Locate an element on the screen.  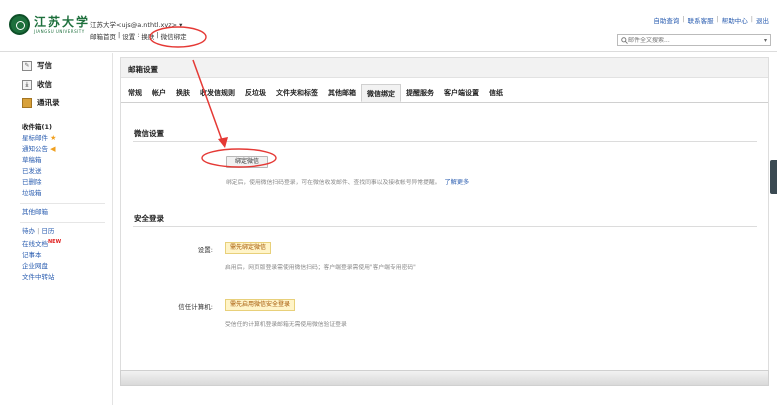
breadcrumb: 邮箱首页 | 设置 : 换肤 | 微信绑定 is located at coordinates (138, 36).